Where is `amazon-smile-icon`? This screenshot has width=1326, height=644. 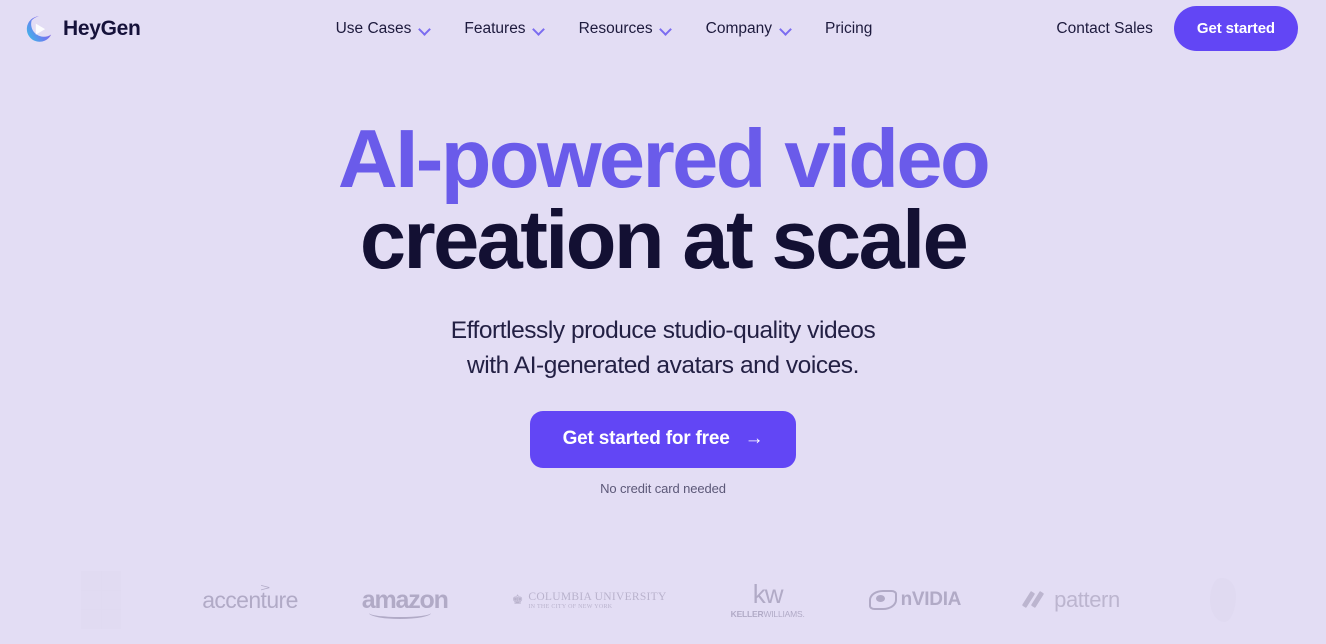
amazon-smile-icon is located at coordinates (399, 613).